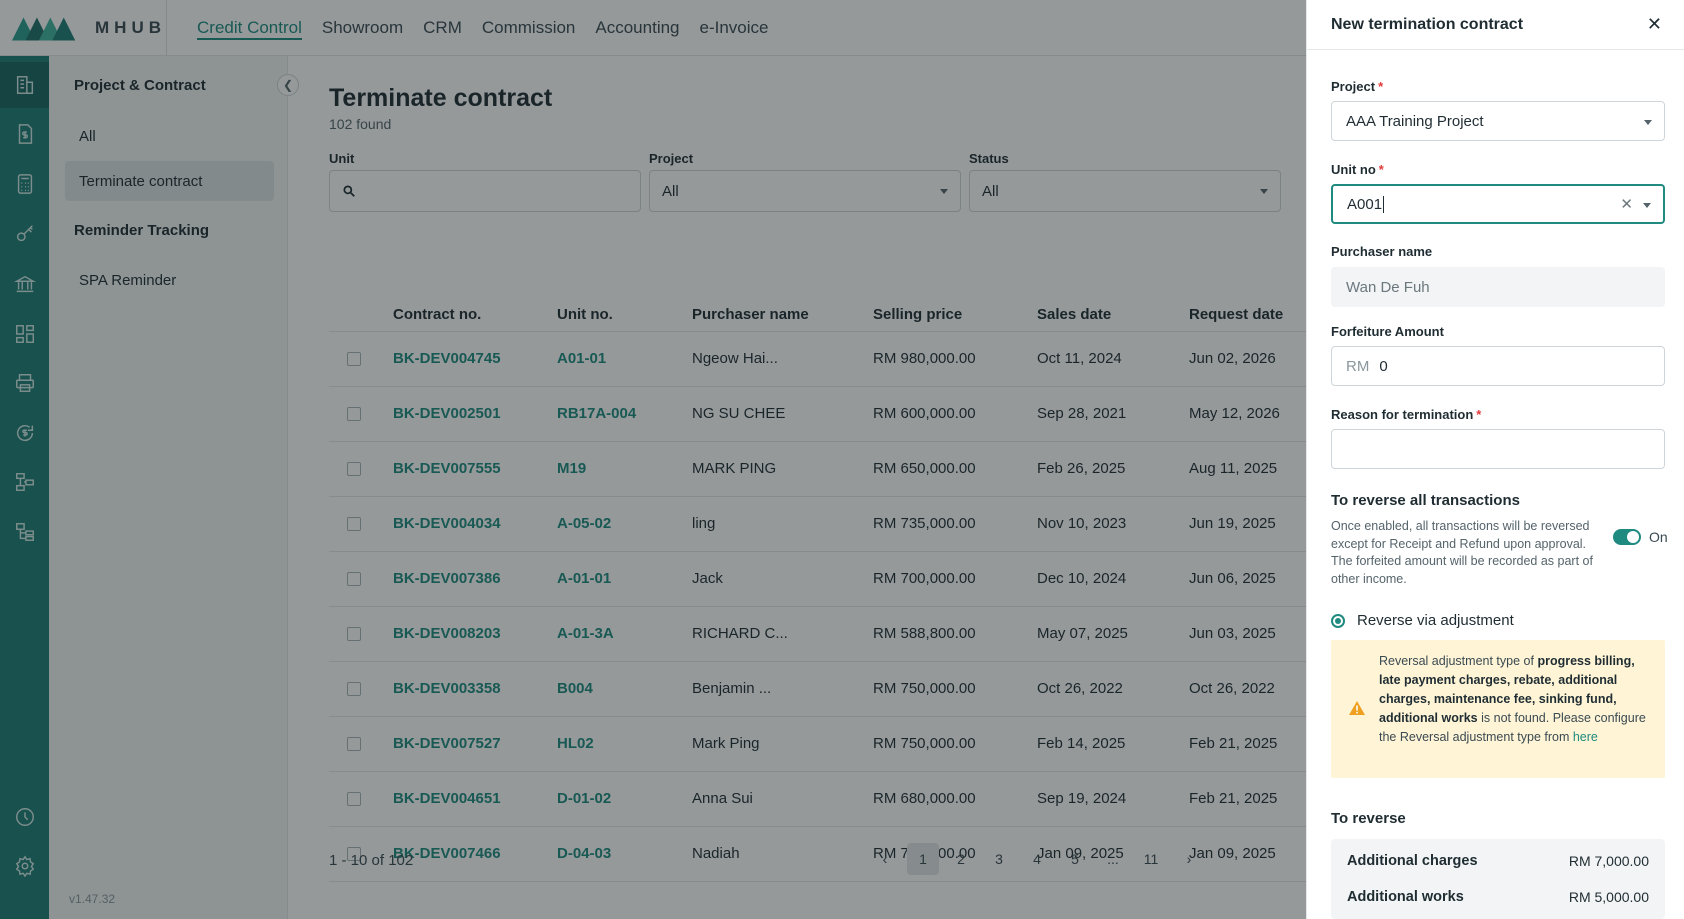 This screenshot has width=1684, height=919. What do you see at coordinates (1357, 708) in the screenshot?
I see `warning-icon` at bounding box center [1357, 708].